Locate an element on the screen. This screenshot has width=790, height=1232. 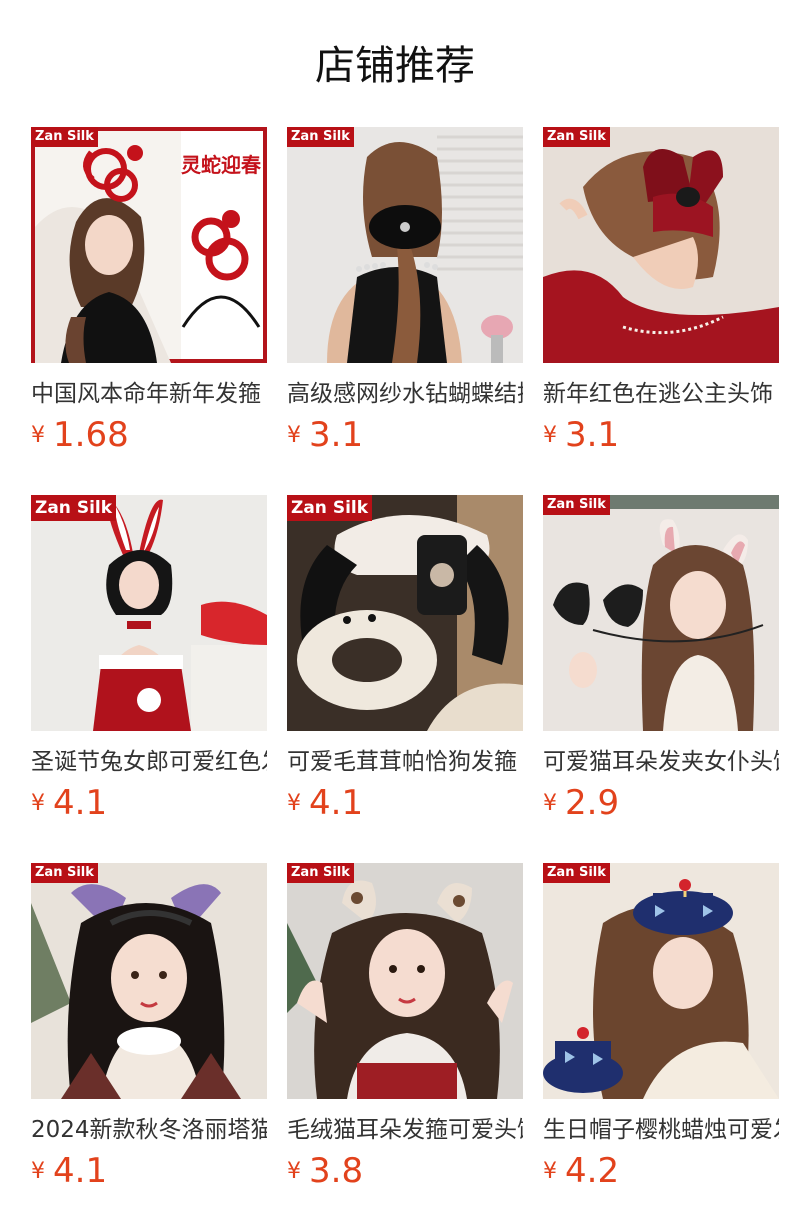
price-amount: 1.68 is located at coordinates (91, 435).